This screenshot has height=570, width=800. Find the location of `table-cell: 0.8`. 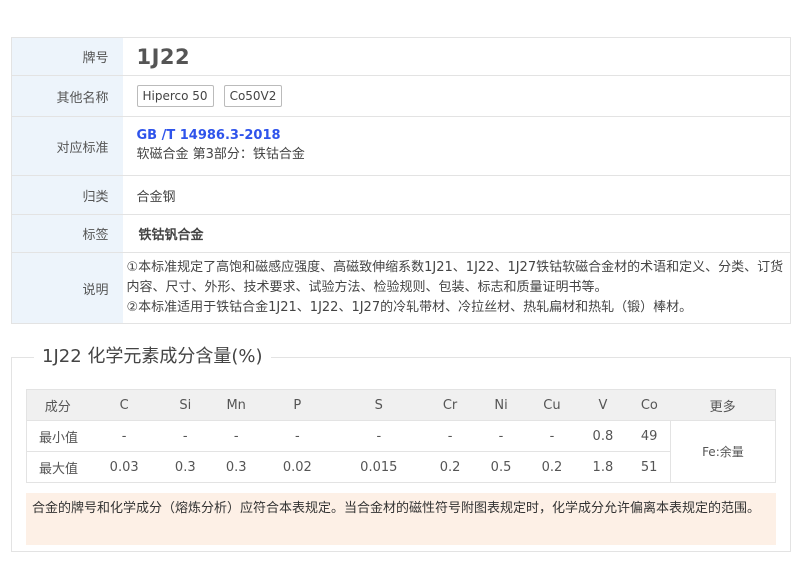

table-cell: 0.8 is located at coordinates (603, 436).